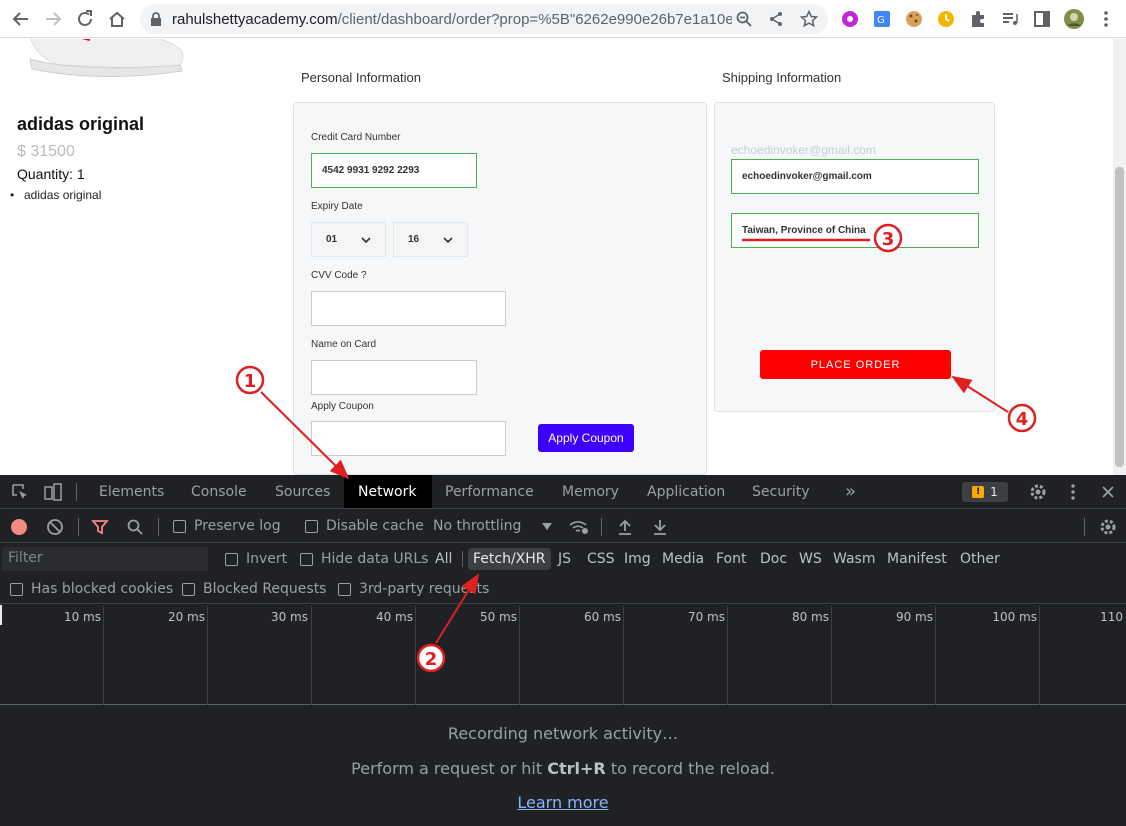 This screenshot has width=1126, height=826. Describe the element at coordinates (1042, 19) in the screenshot. I see `side-panel-icon` at that location.